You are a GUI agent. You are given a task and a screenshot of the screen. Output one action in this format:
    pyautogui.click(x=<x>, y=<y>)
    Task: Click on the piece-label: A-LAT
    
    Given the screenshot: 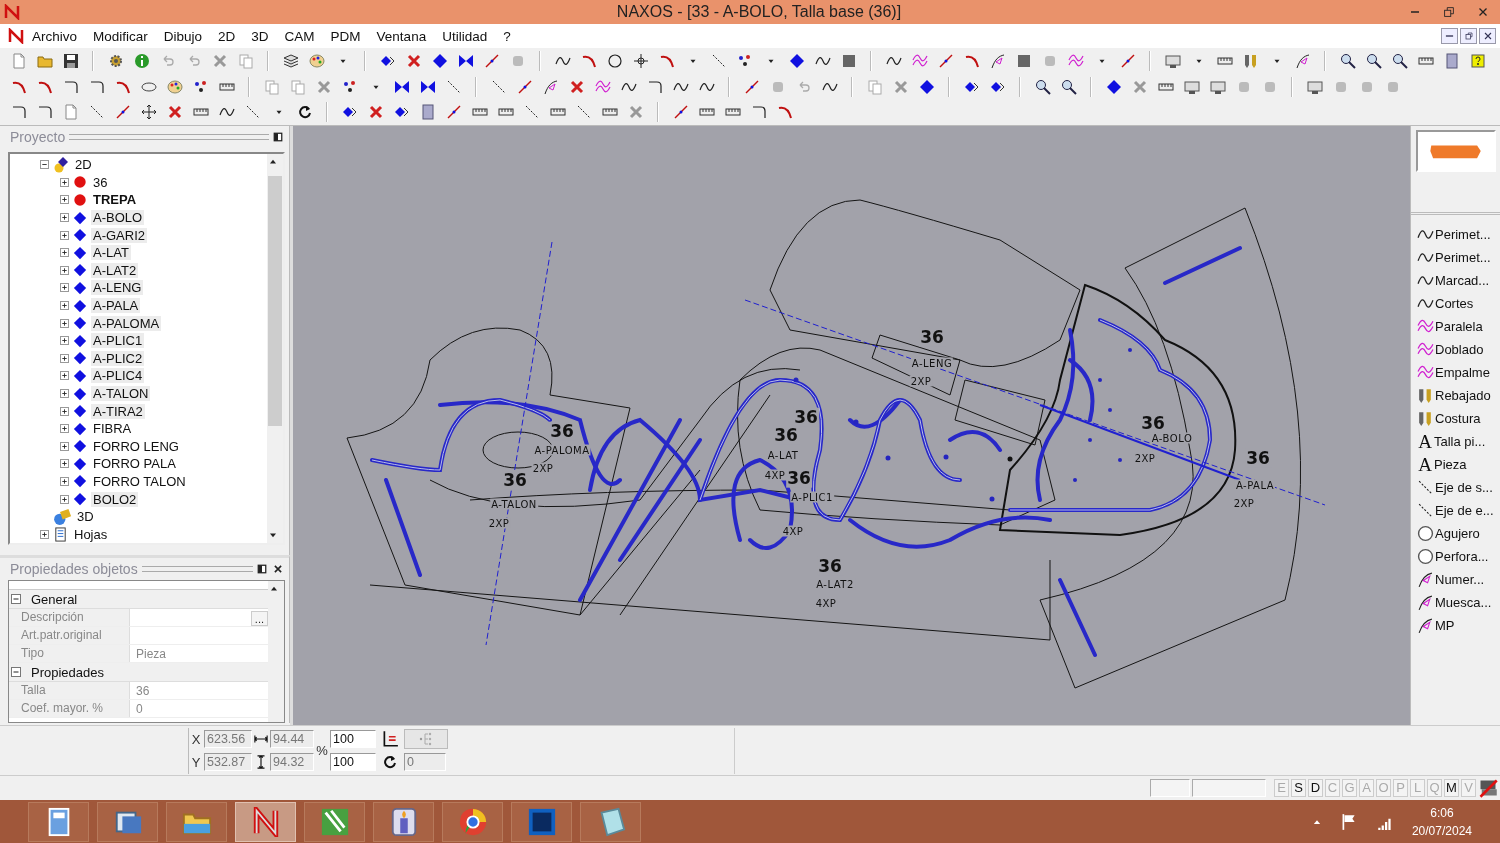 What is the action you would take?
    pyautogui.click(x=783, y=455)
    